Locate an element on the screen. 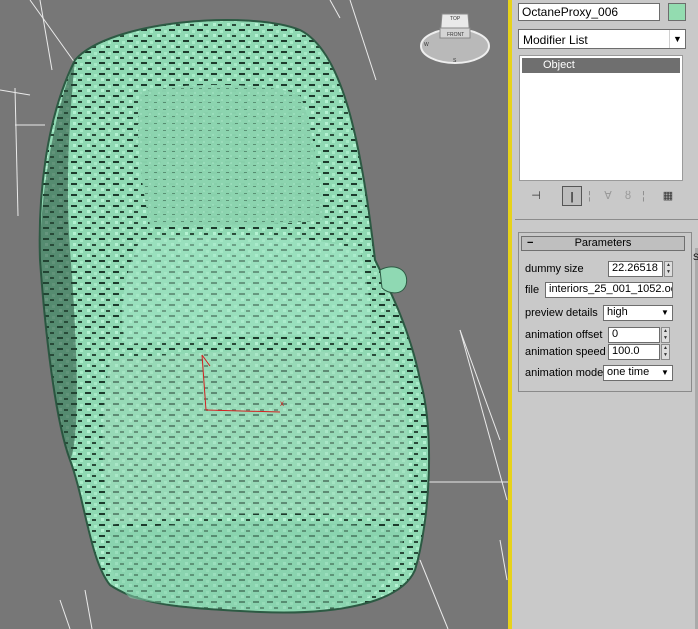 The width and height of the screenshot is (698, 629). modifier-stack: Object is located at coordinates (601, 118).